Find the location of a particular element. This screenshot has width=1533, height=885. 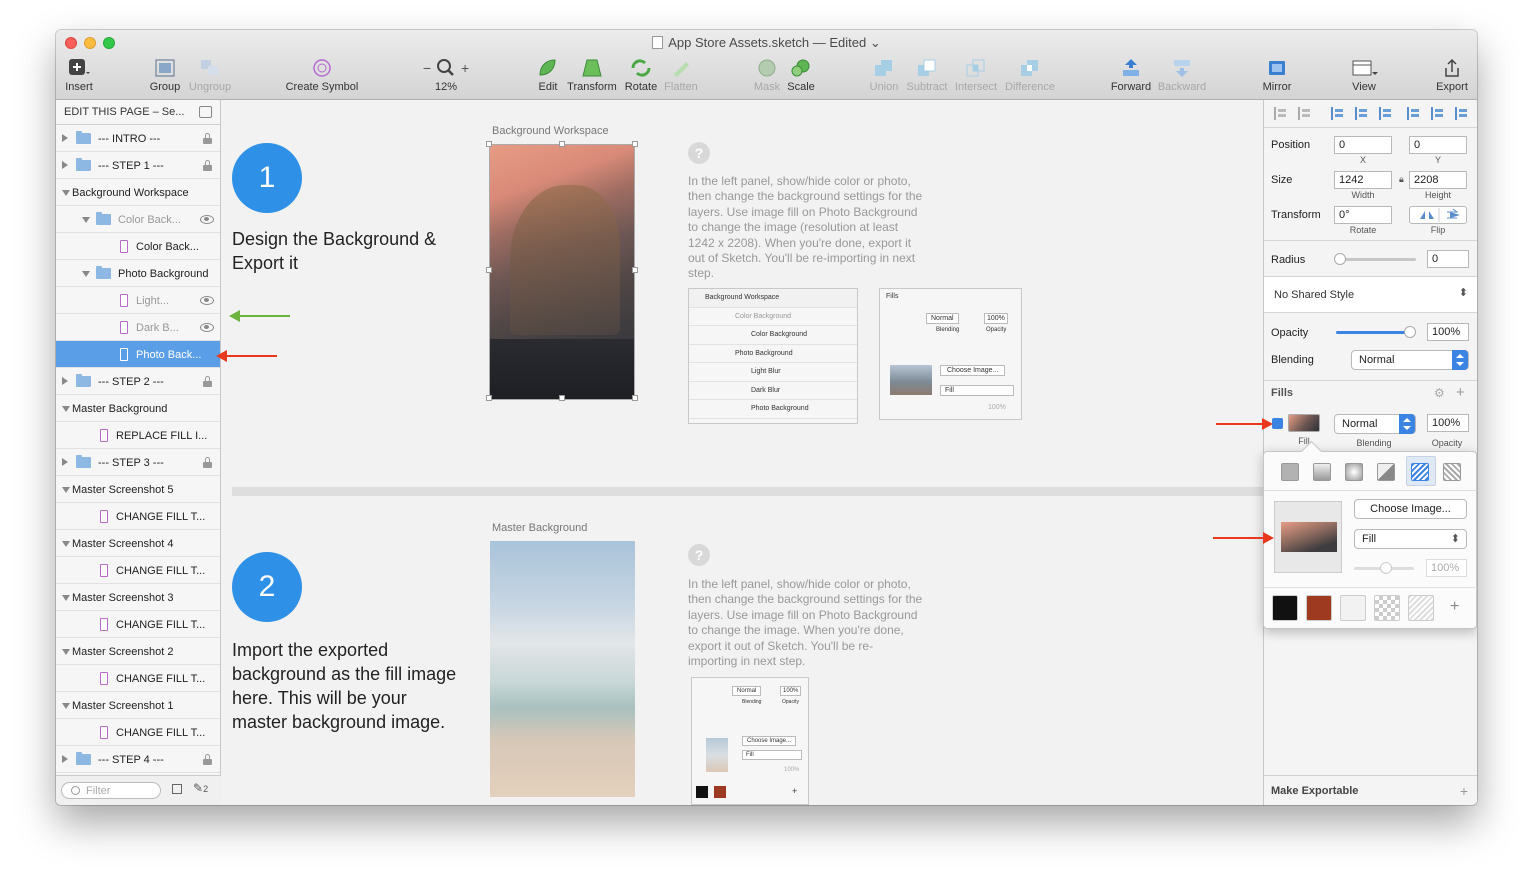

color-swatch-light is located at coordinates (1353, 608).